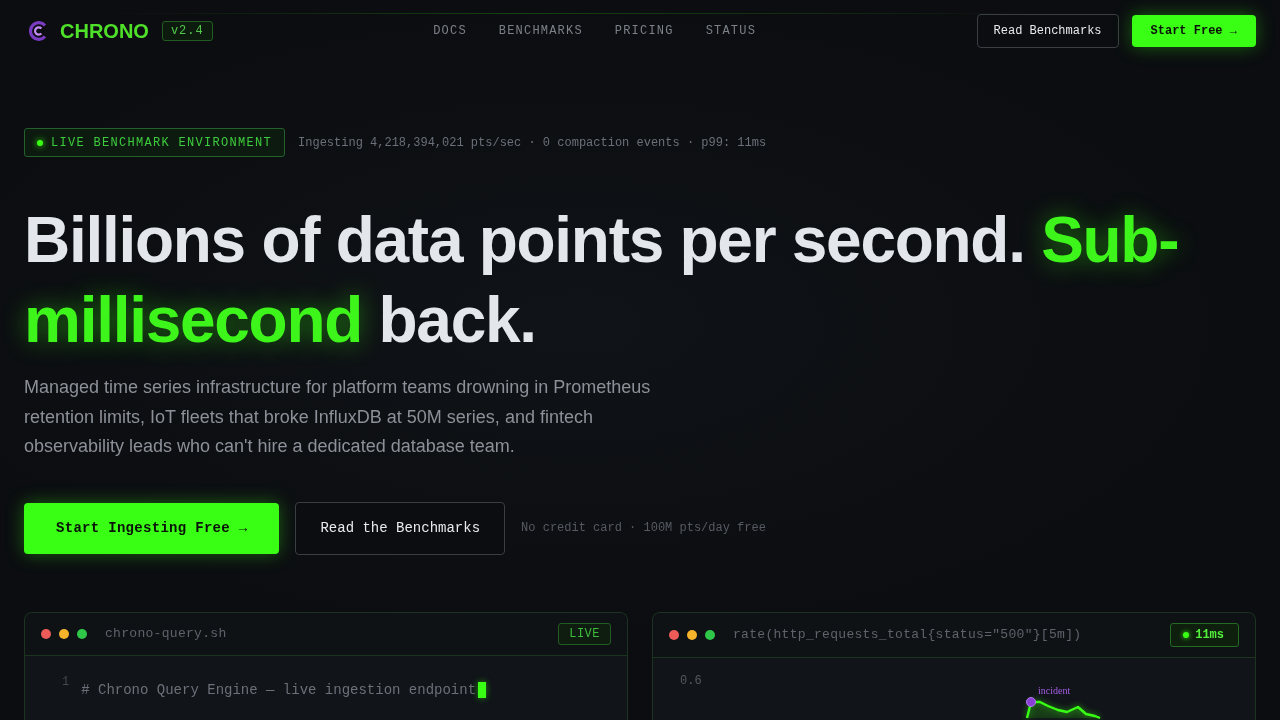 This screenshot has width=1280, height=720. What do you see at coordinates (584, 633) in the screenshot?
I see `live-tag: LIVE` at bounding box center [584, 633].